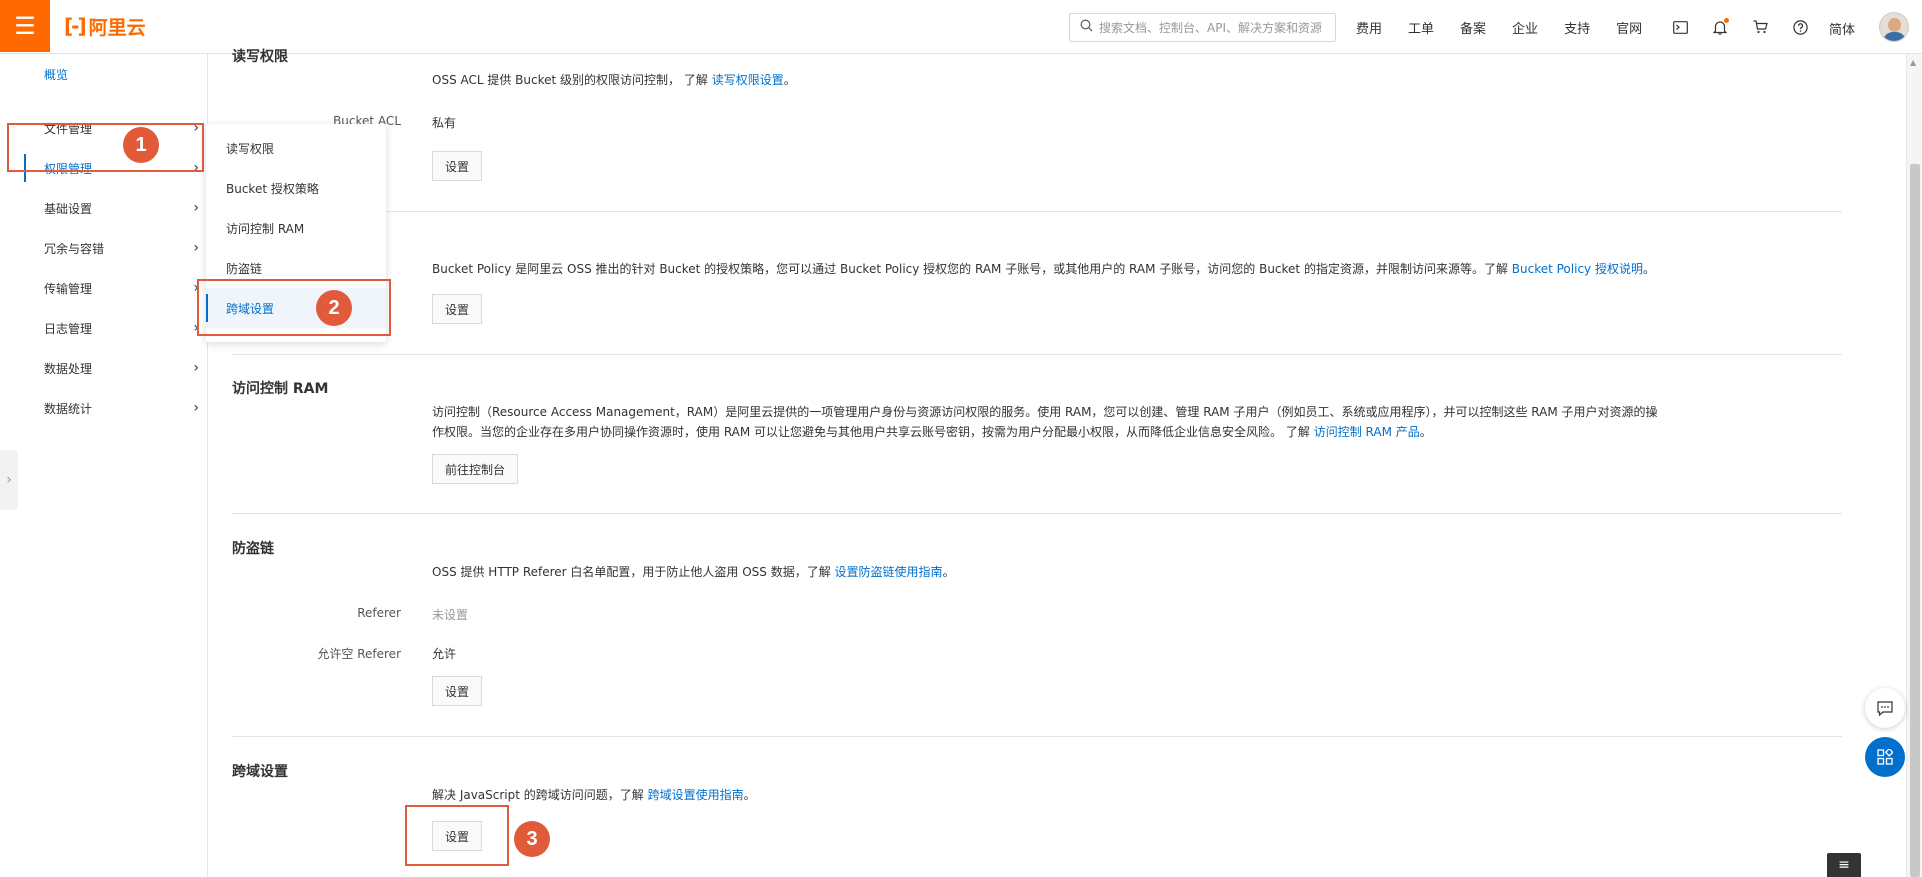  I want to click on nav-enterprise: 企业, so click(1525, 27).